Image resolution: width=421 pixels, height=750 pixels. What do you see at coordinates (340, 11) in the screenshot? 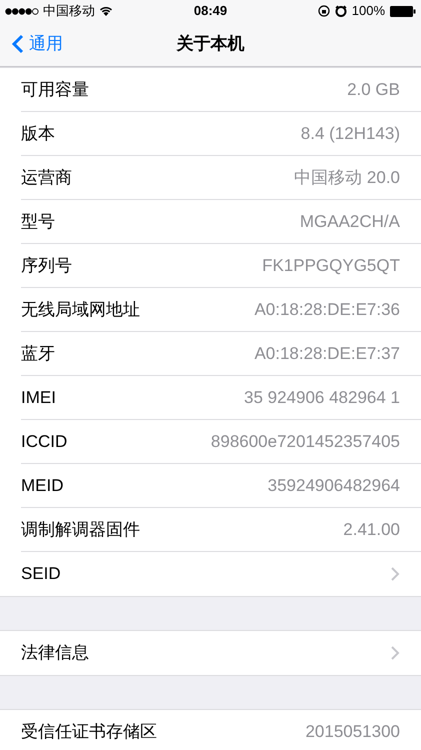
I see `alarm-icon` at bounding box center [340, 11].